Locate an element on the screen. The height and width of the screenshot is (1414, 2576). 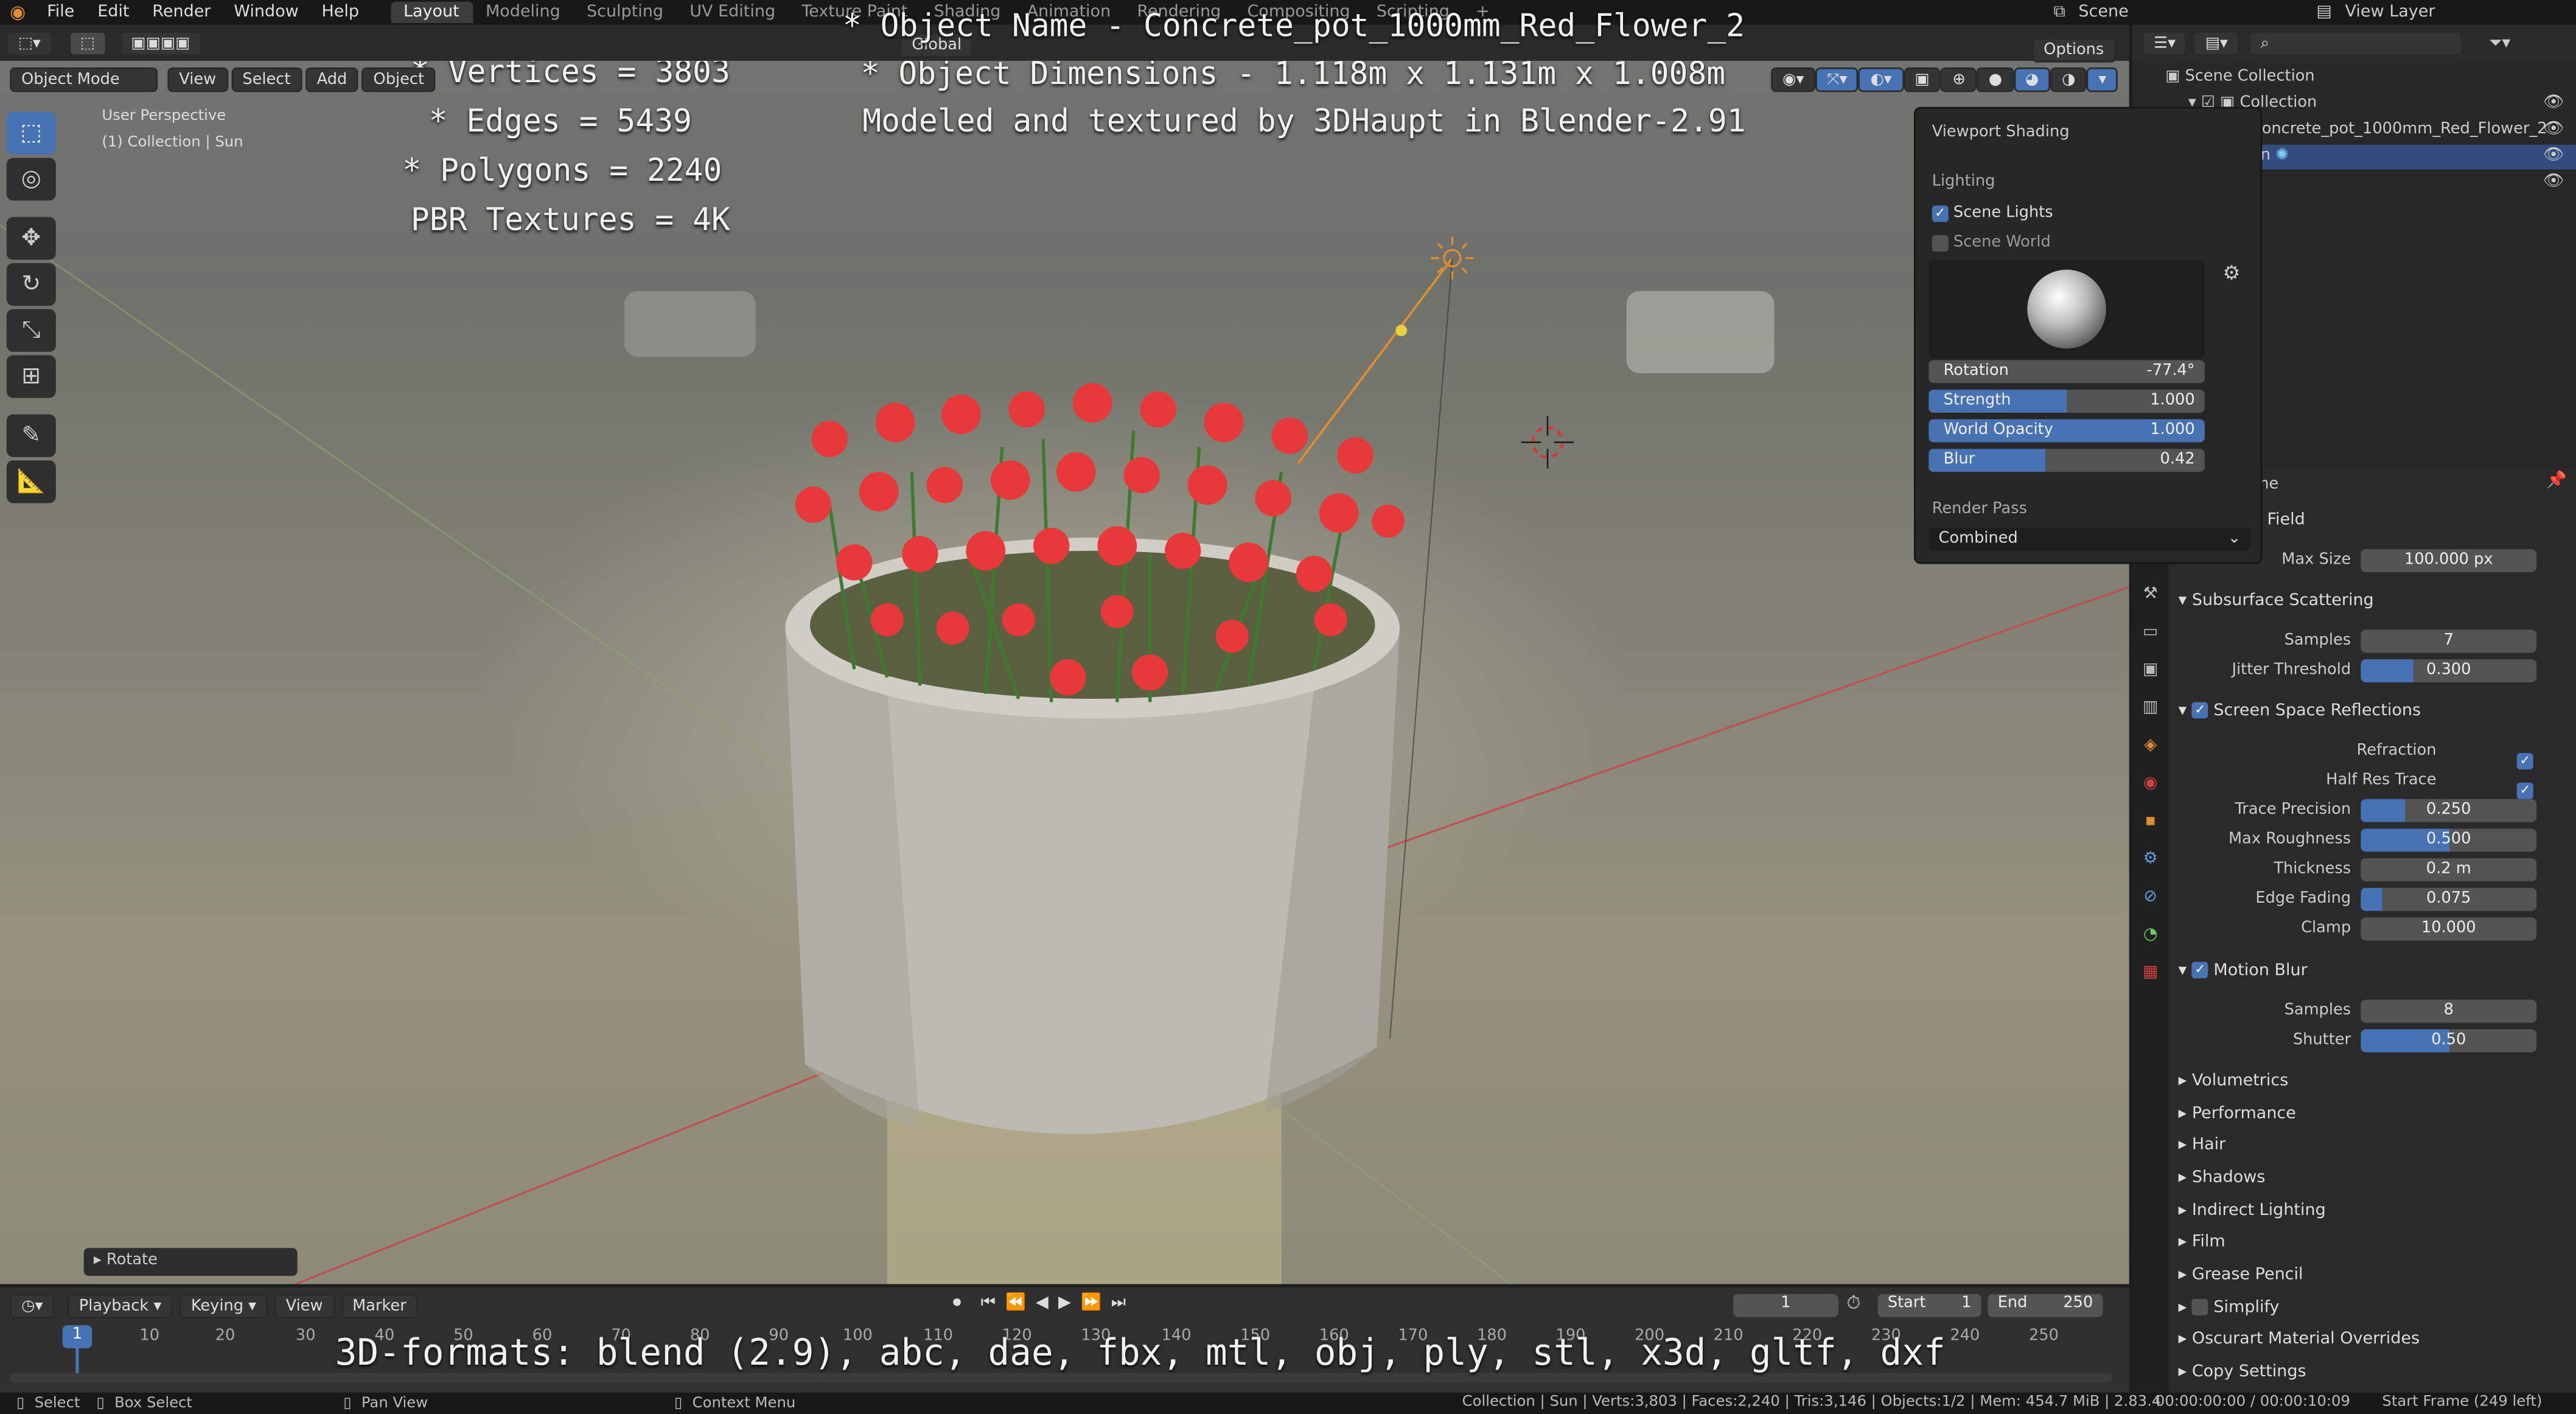
hdri-preview-panel is located at coordinates (2067, 309).